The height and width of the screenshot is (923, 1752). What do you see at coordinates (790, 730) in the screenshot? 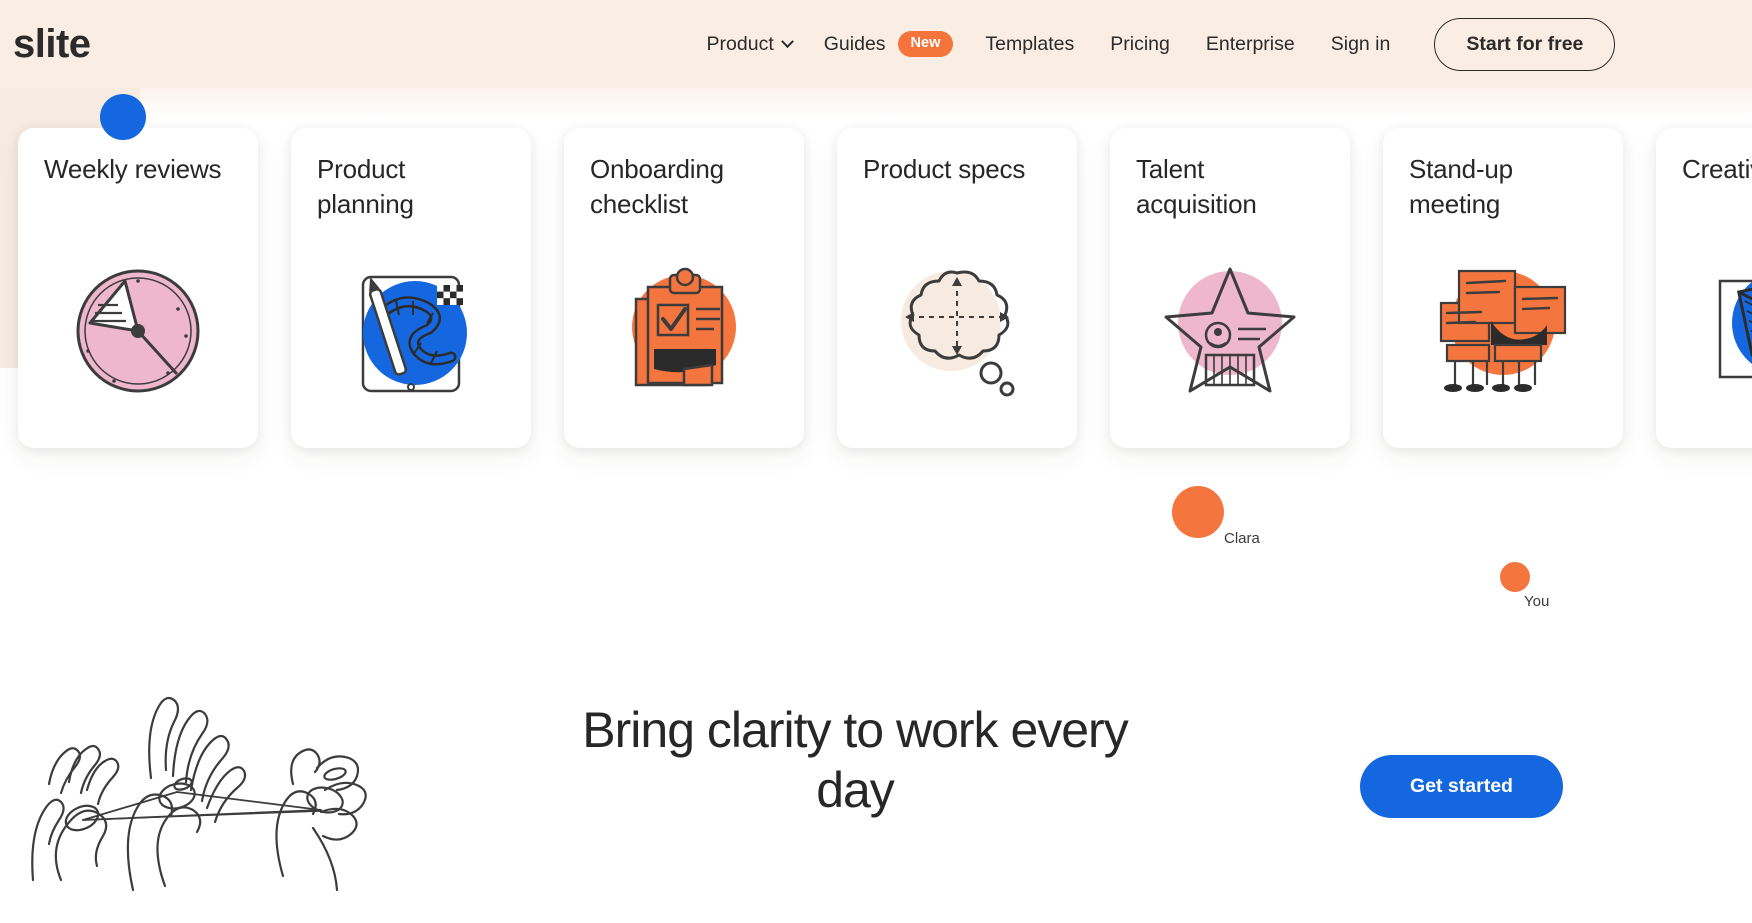
I see `headline-line-1: Bring clarity to work` at bounding box center [790, 730].